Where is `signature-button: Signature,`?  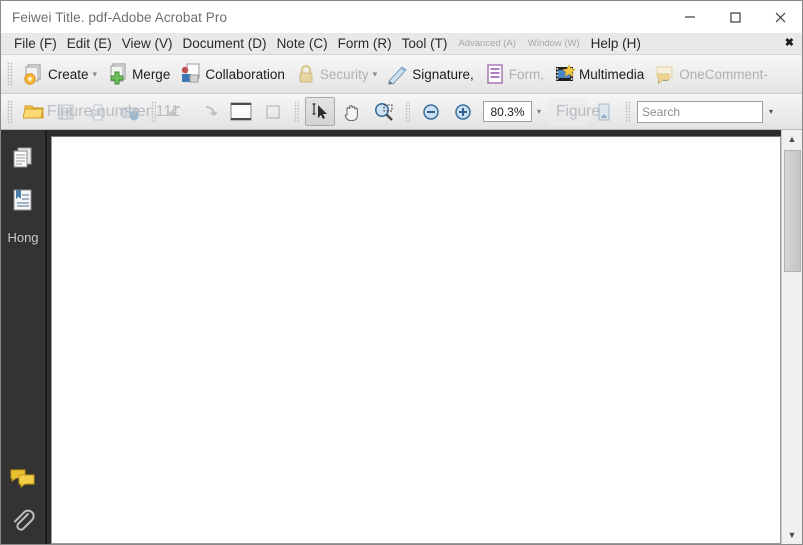 signature-button: Signature, is located at coordinates (429, 74).